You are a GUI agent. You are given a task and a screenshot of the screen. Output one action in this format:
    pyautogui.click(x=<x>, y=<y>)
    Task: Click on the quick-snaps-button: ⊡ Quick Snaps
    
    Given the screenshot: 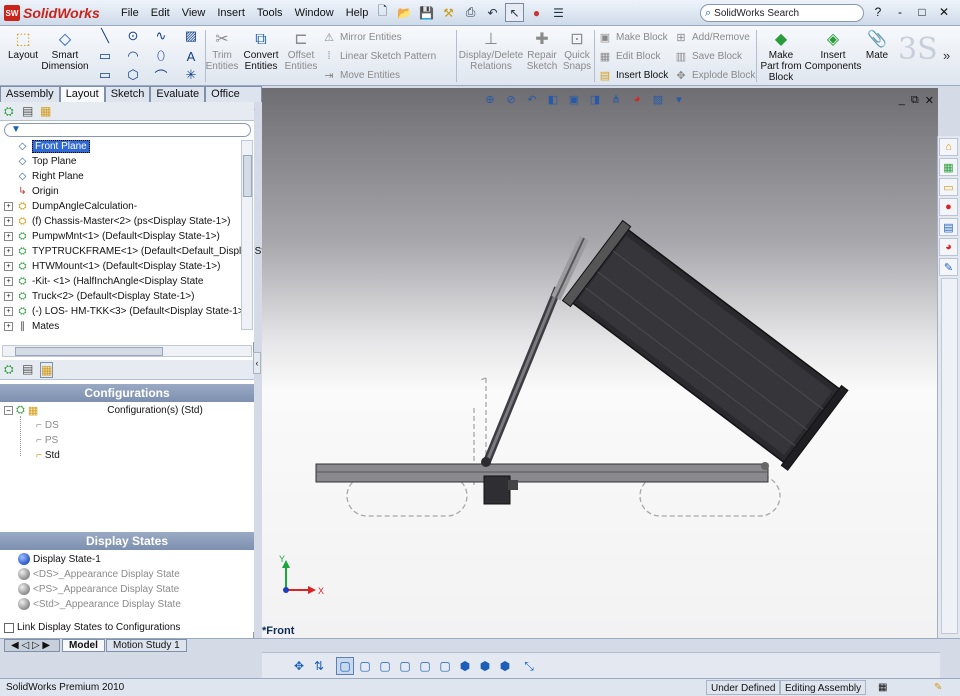 What is the action you would take?
    pyautogui.click(x=577, y=50)
    